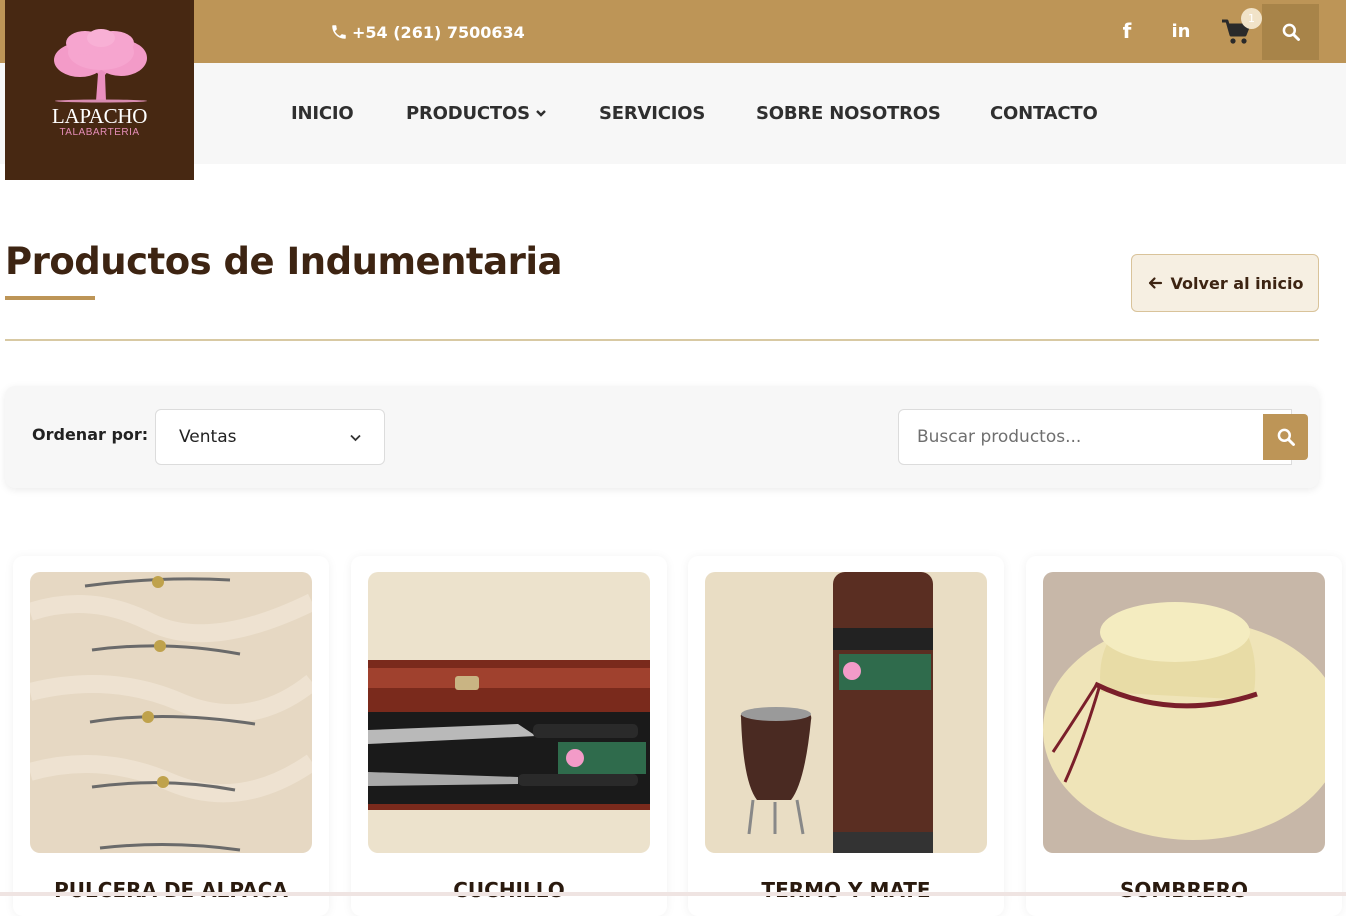 This screenshot has width=1346, height=916. I want to click on nav-item-inicio: INICIO, so click(322, 113).